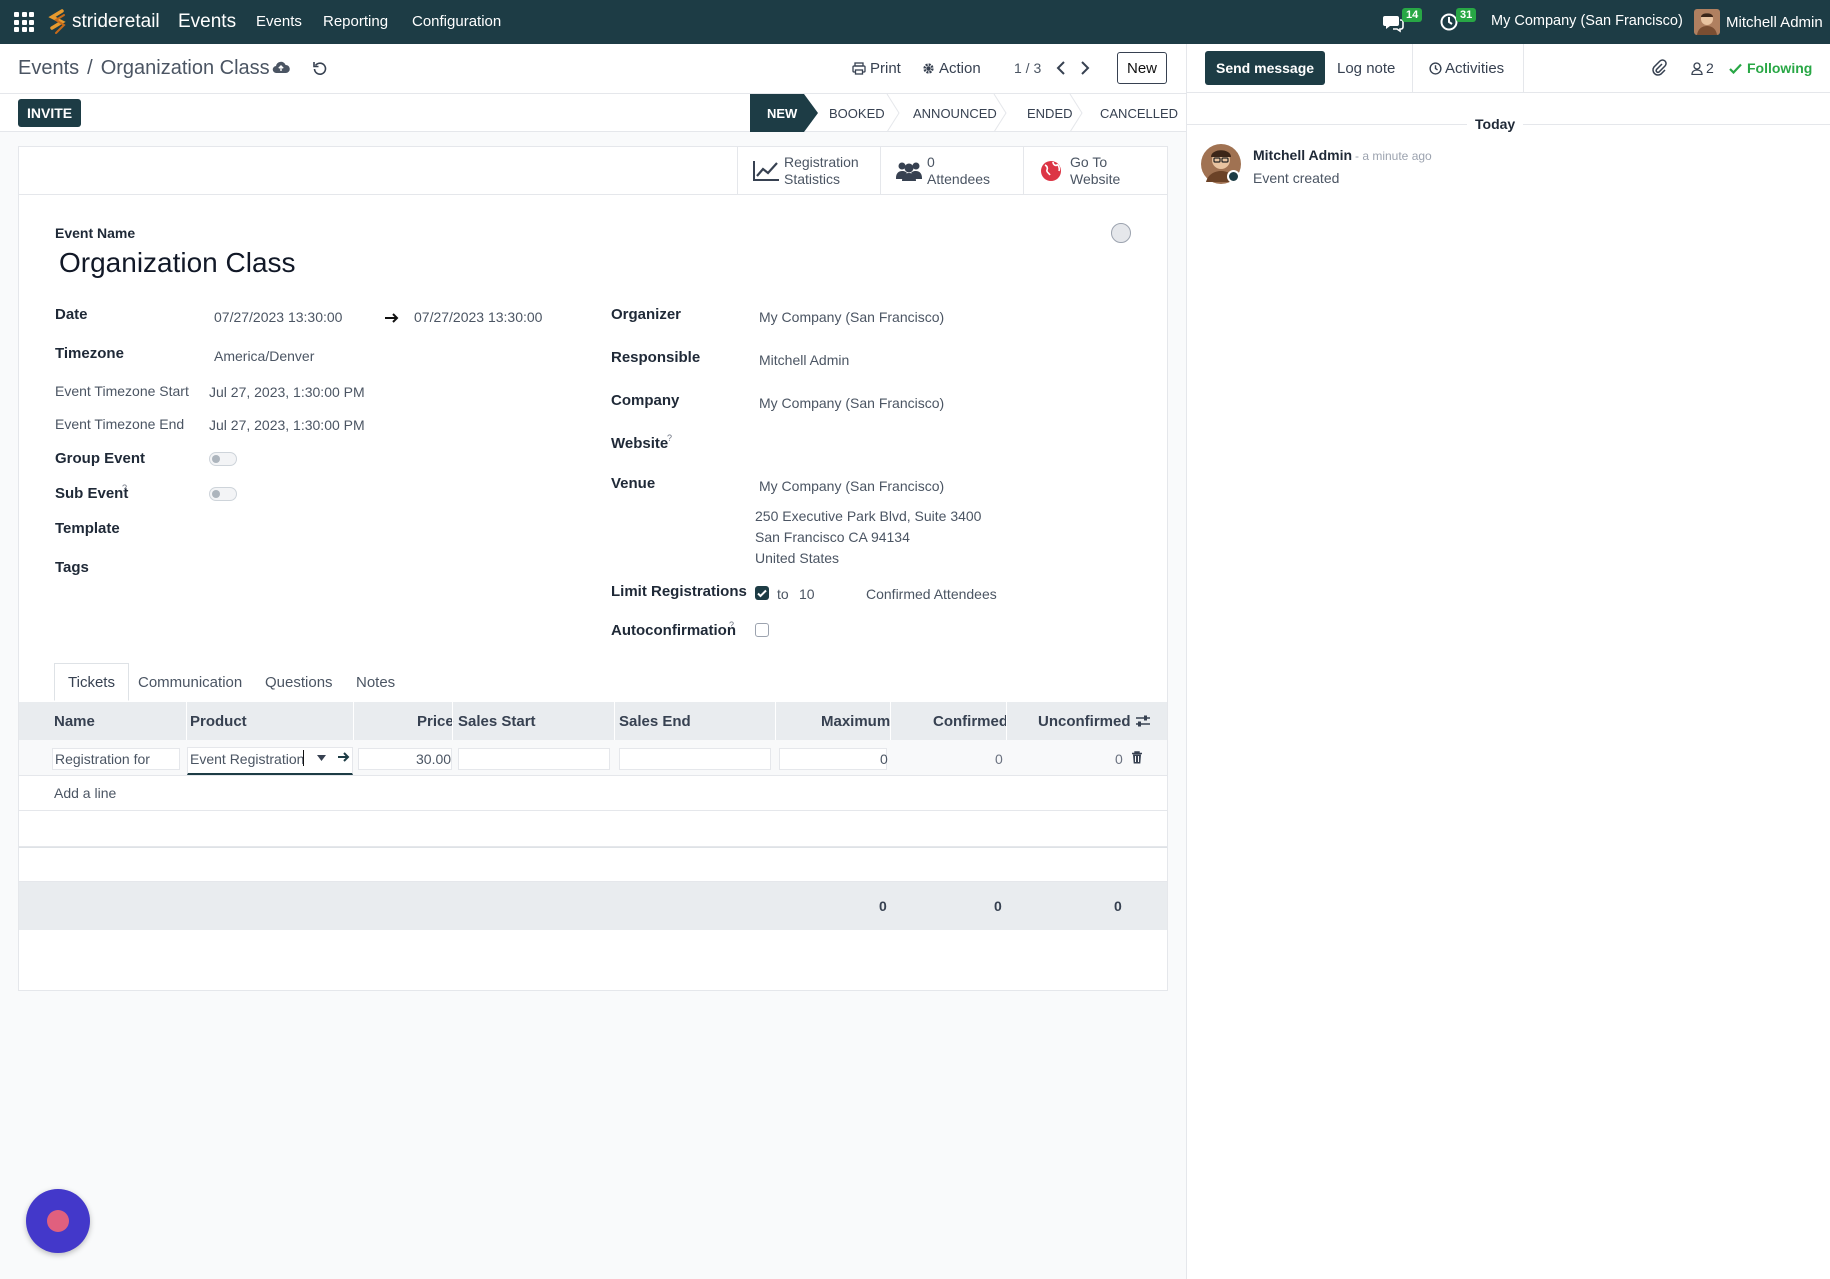  I want to click on invite-button: INVITE, so click(50, 113).